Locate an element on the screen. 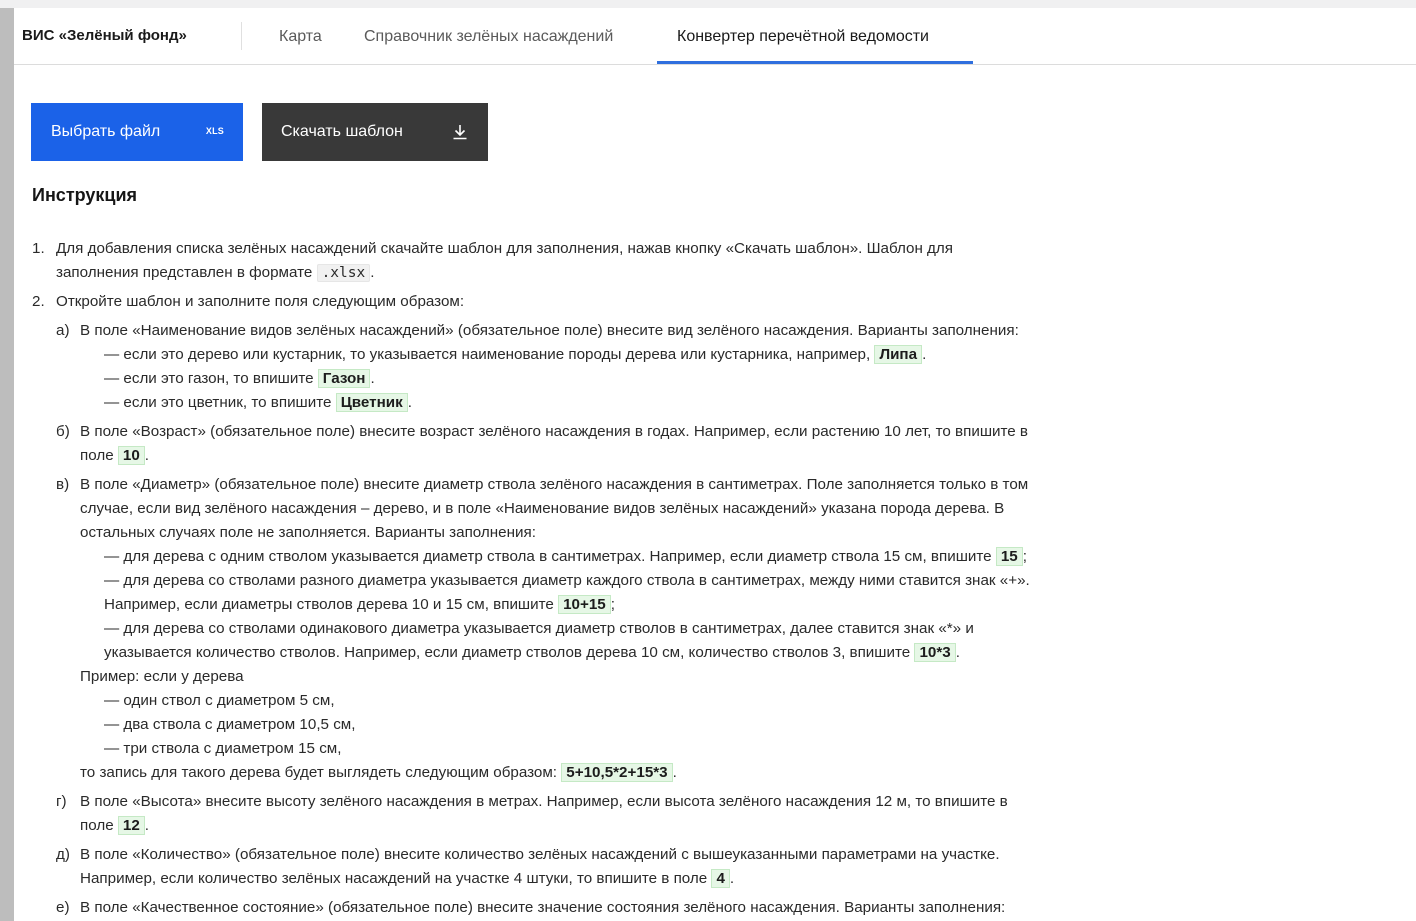  line-text: — три ствола с диаметром 15 см, is located at coordinates (223, 748).